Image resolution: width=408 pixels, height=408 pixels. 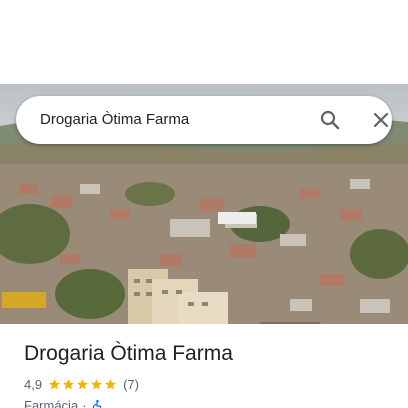 I want to click on place-title: Drogaria Òtima Farma, so click(x=128, y=353).